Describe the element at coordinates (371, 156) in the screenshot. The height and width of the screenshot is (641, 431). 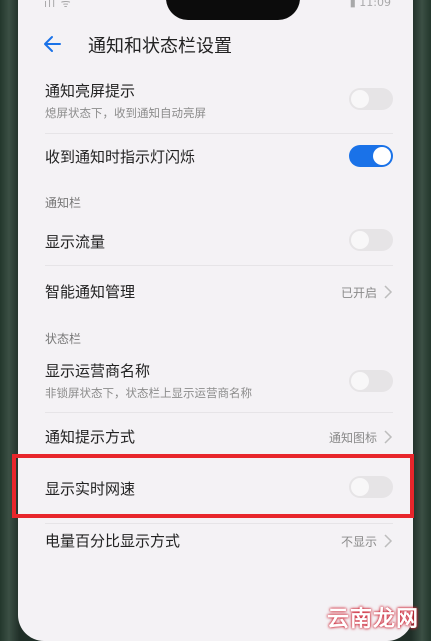
I see `notify-led-toggle` at that location.